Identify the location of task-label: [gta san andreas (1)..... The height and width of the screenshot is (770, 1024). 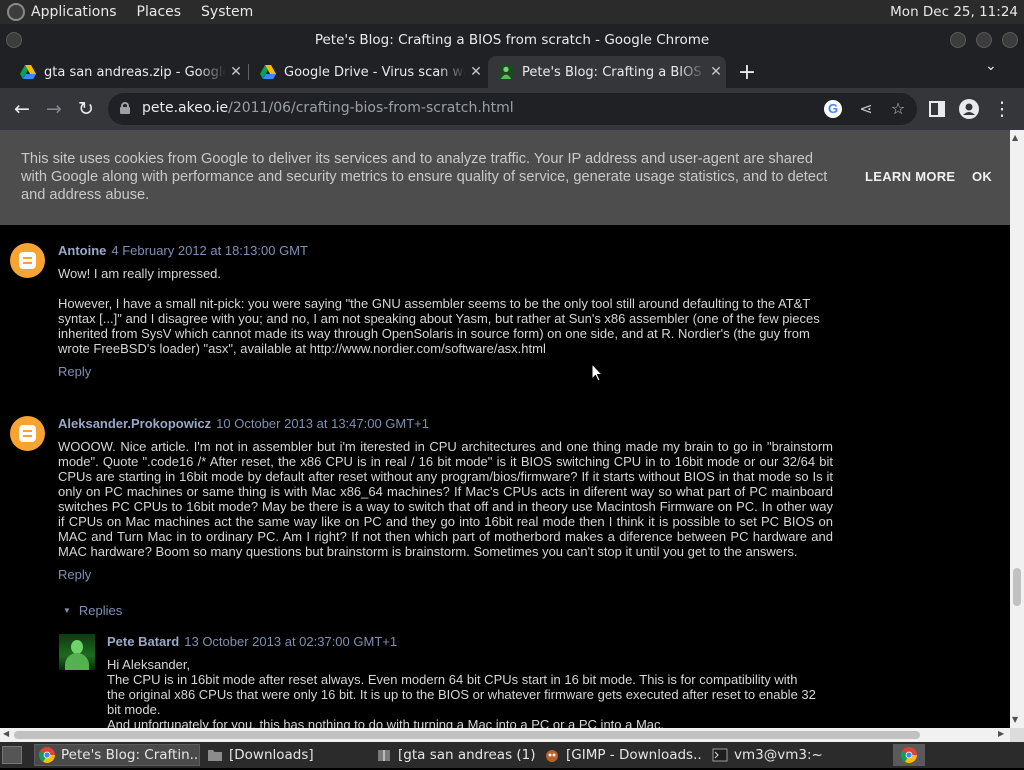
(466, 755).